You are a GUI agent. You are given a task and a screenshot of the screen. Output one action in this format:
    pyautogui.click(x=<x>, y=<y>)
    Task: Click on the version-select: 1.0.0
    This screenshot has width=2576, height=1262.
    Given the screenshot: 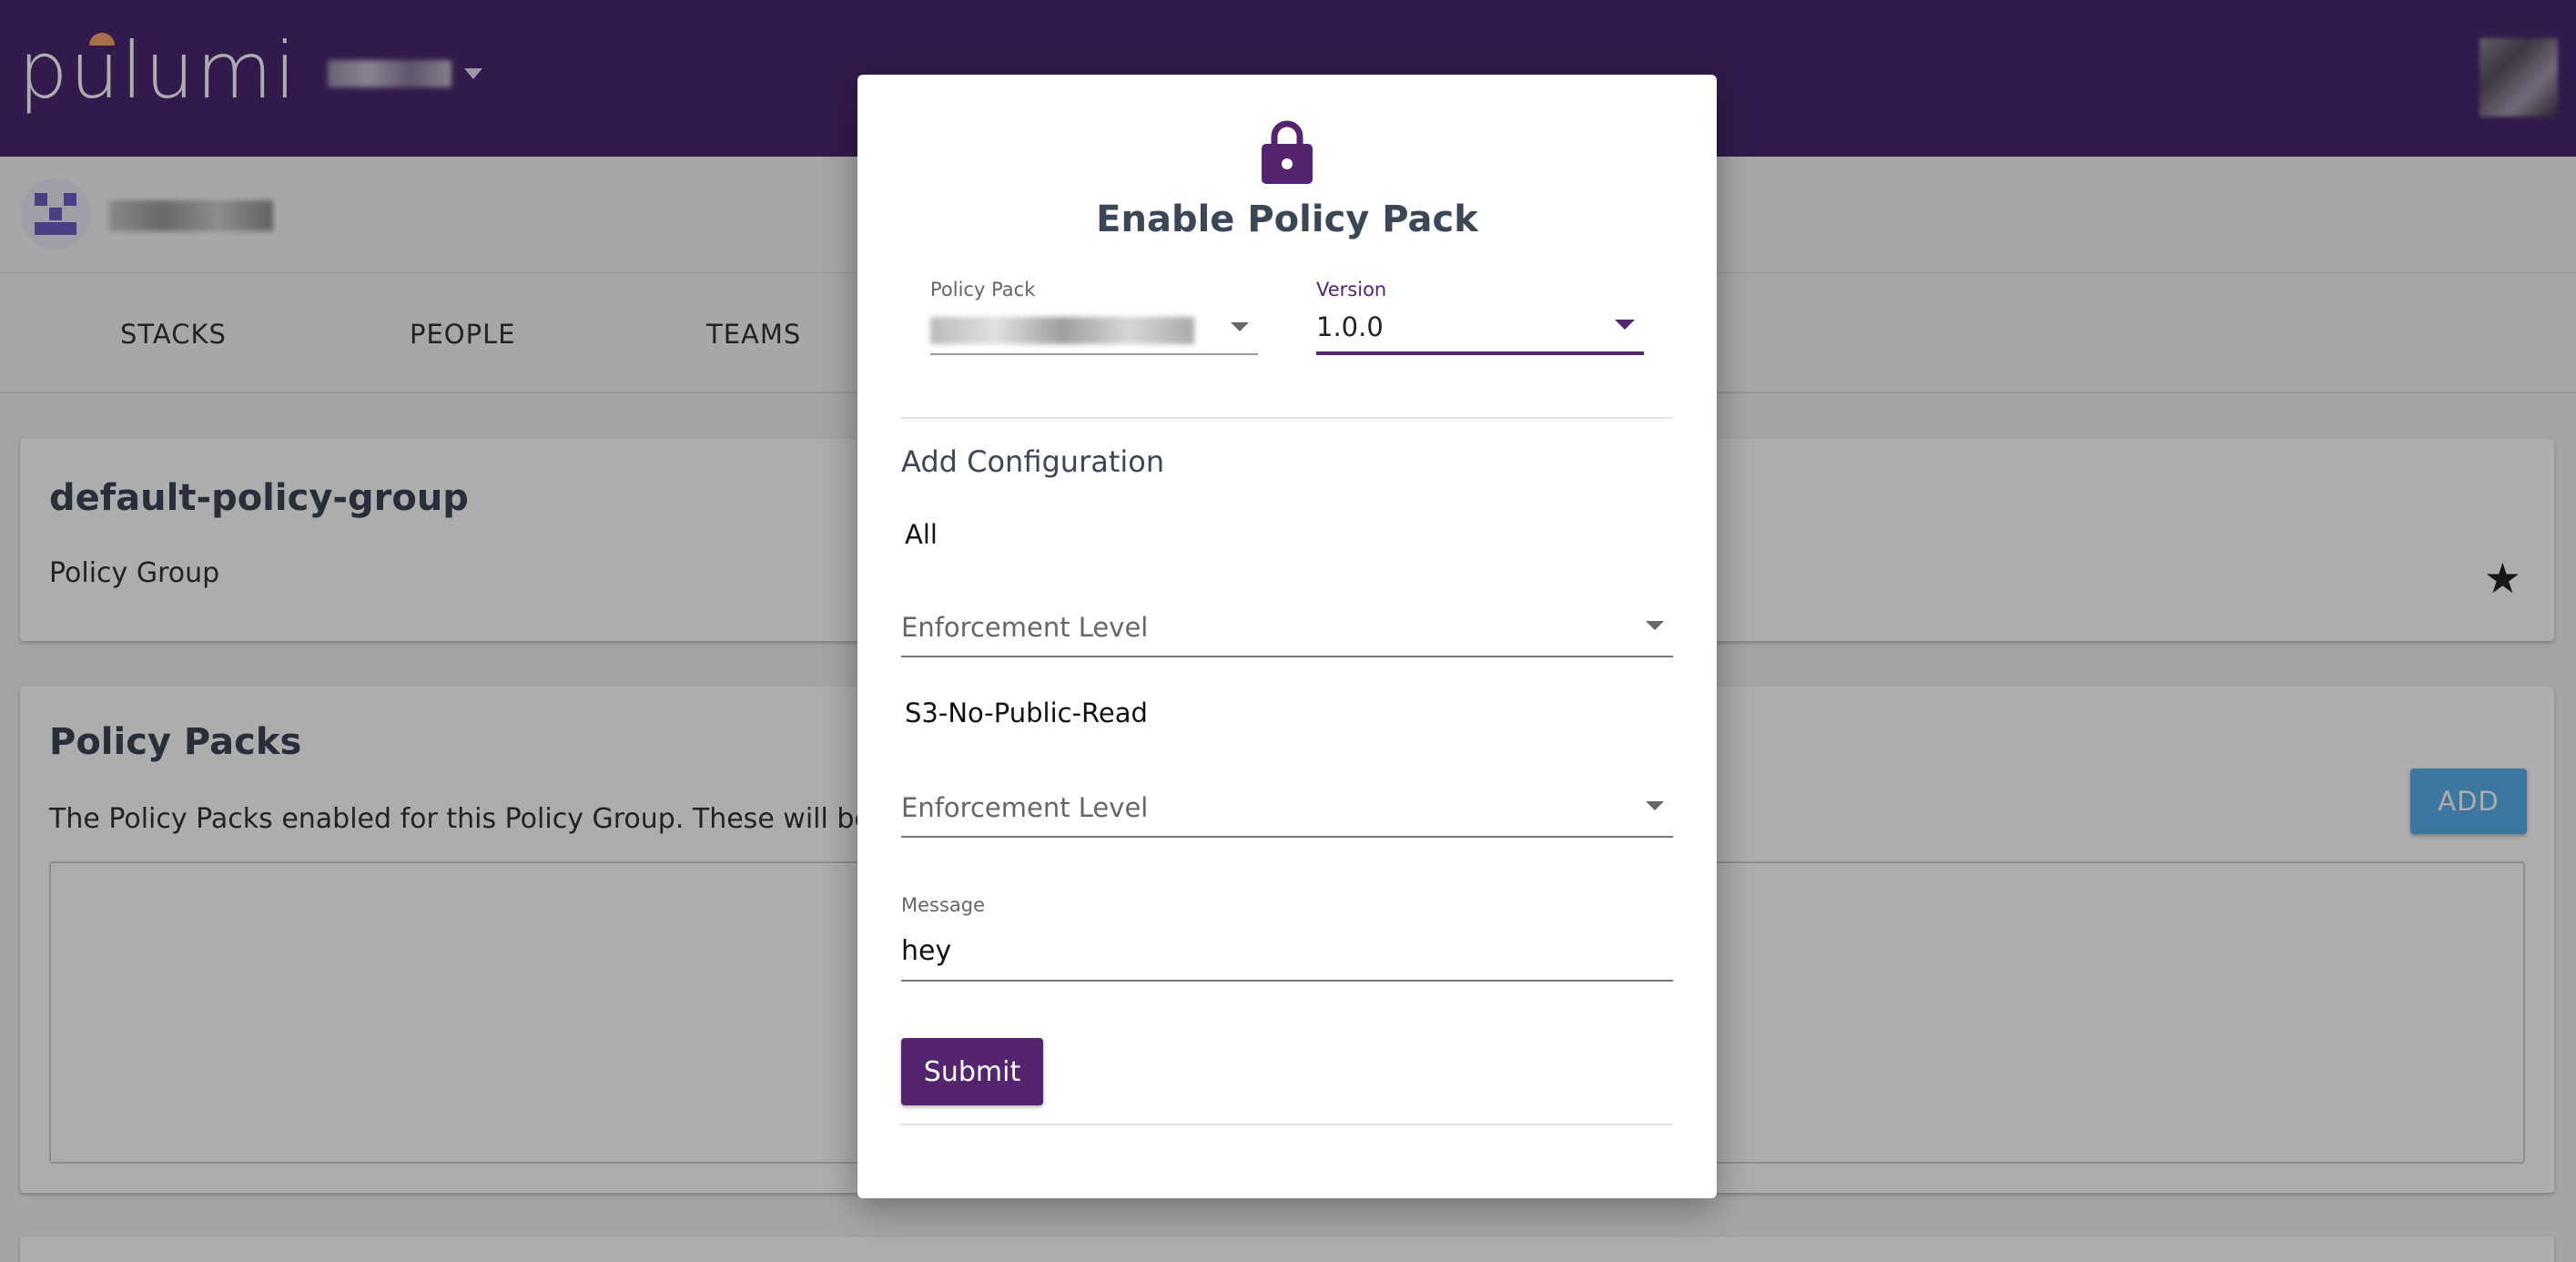 What is the action you would take?
    pyautogui.click(x=1480, y=327)
    